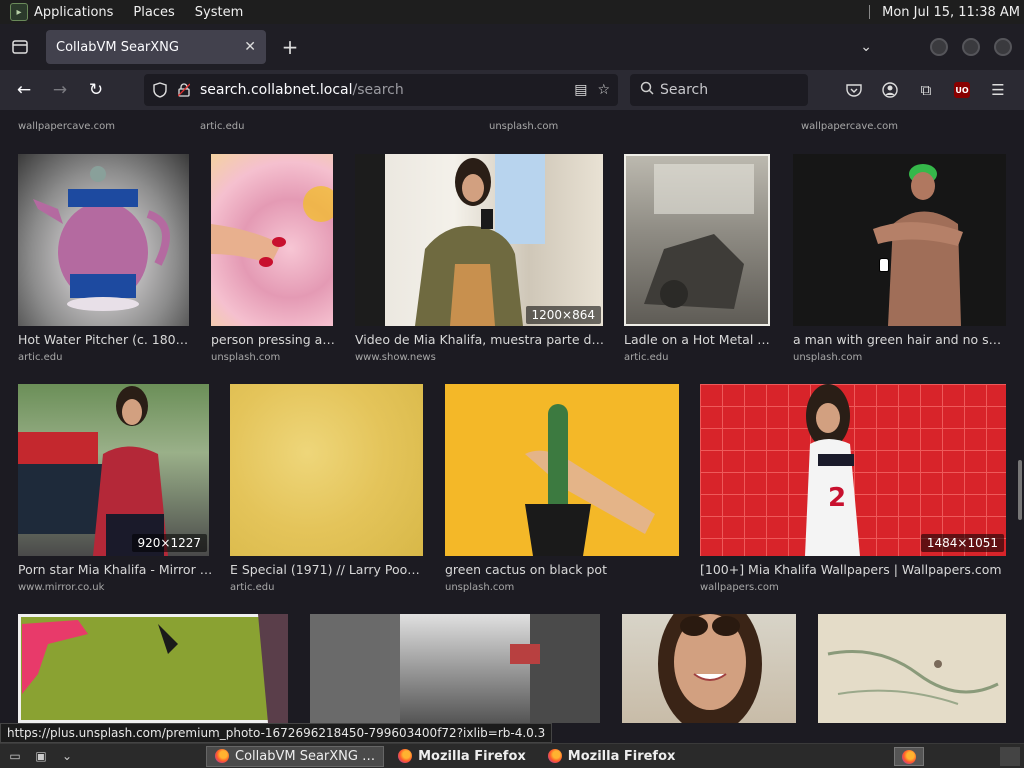 The width and height of the screenshot is (1024, 768). Describe the element at coordinates (890, 90) in the screenshot. I see `account-icon` at that location.